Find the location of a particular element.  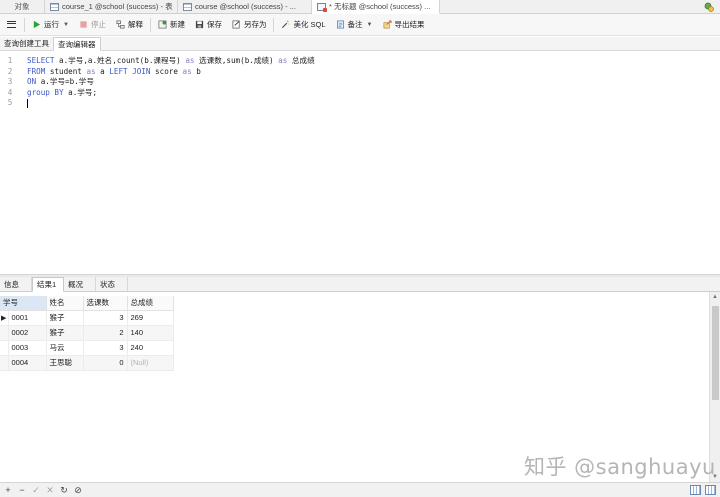

code-line: group BY a.学号; is located at coordinates (171, 93).